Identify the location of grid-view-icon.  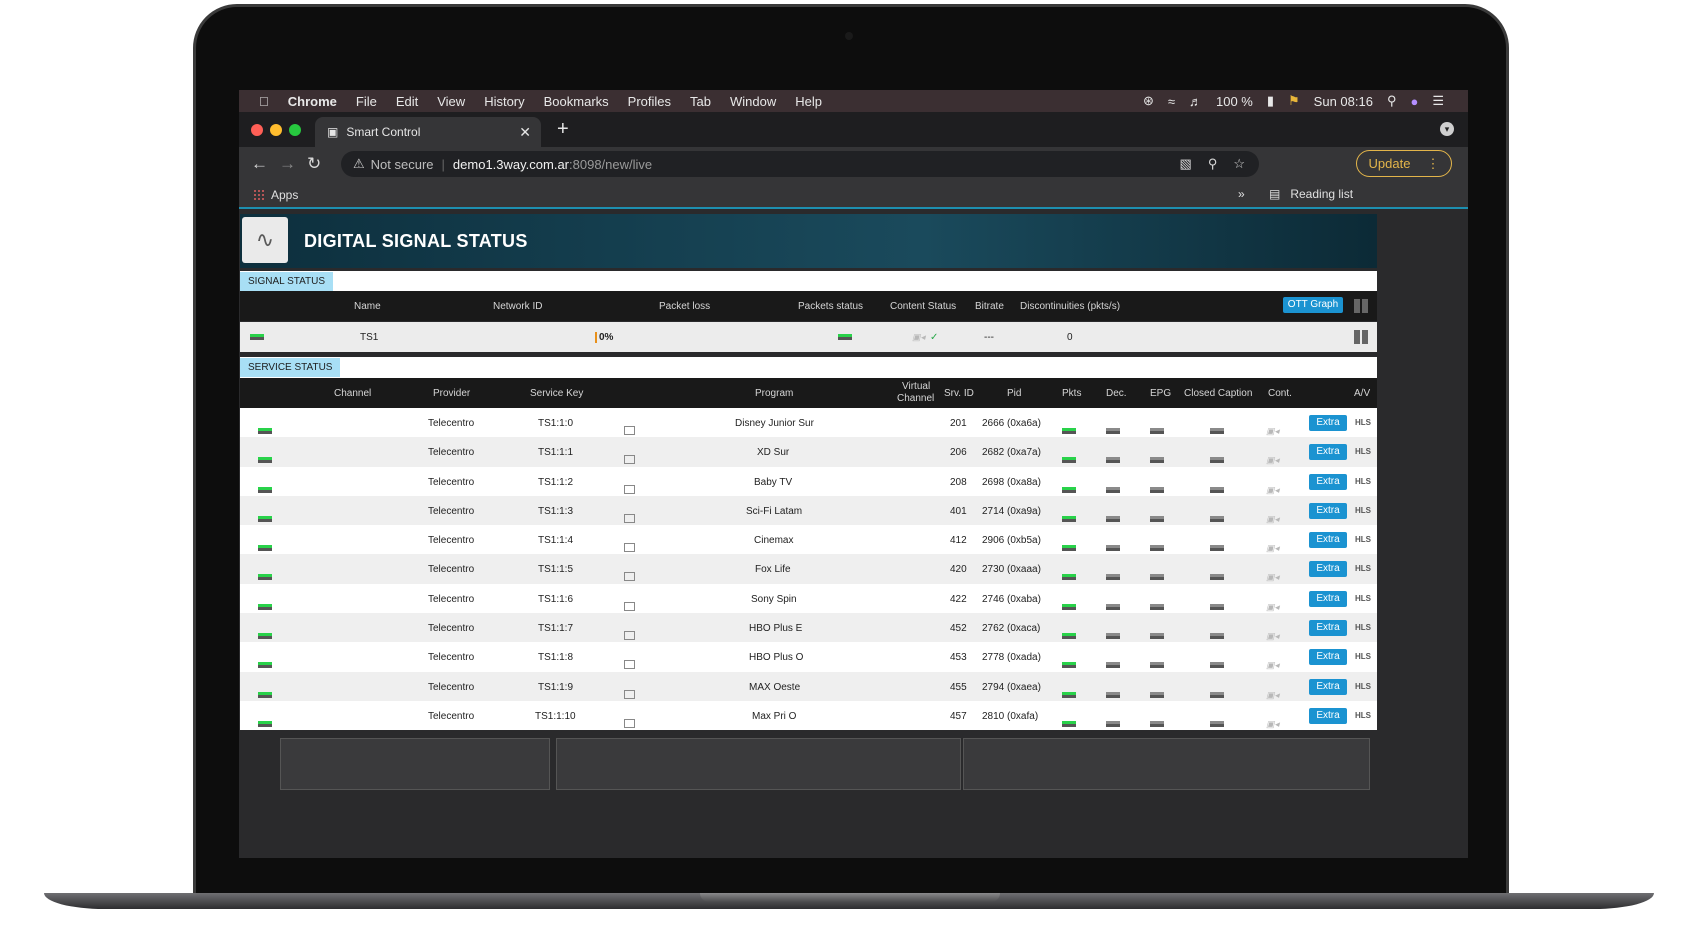
(1361, 306).